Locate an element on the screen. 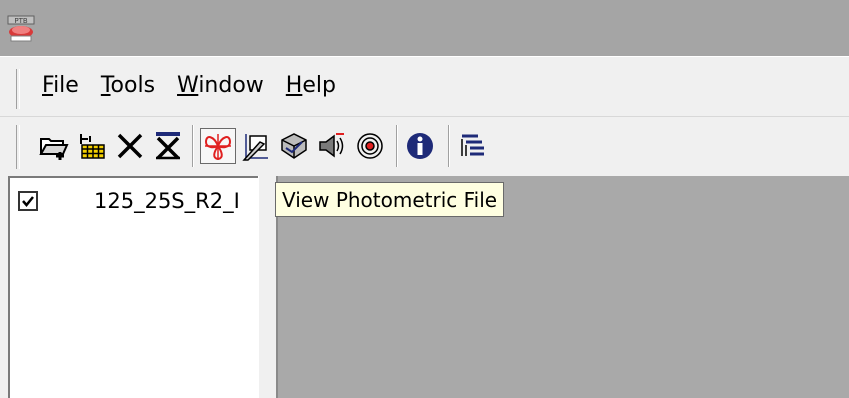 The width and height of the screenshot is (849, 398). toolbar is located at coordinates (424, 145).